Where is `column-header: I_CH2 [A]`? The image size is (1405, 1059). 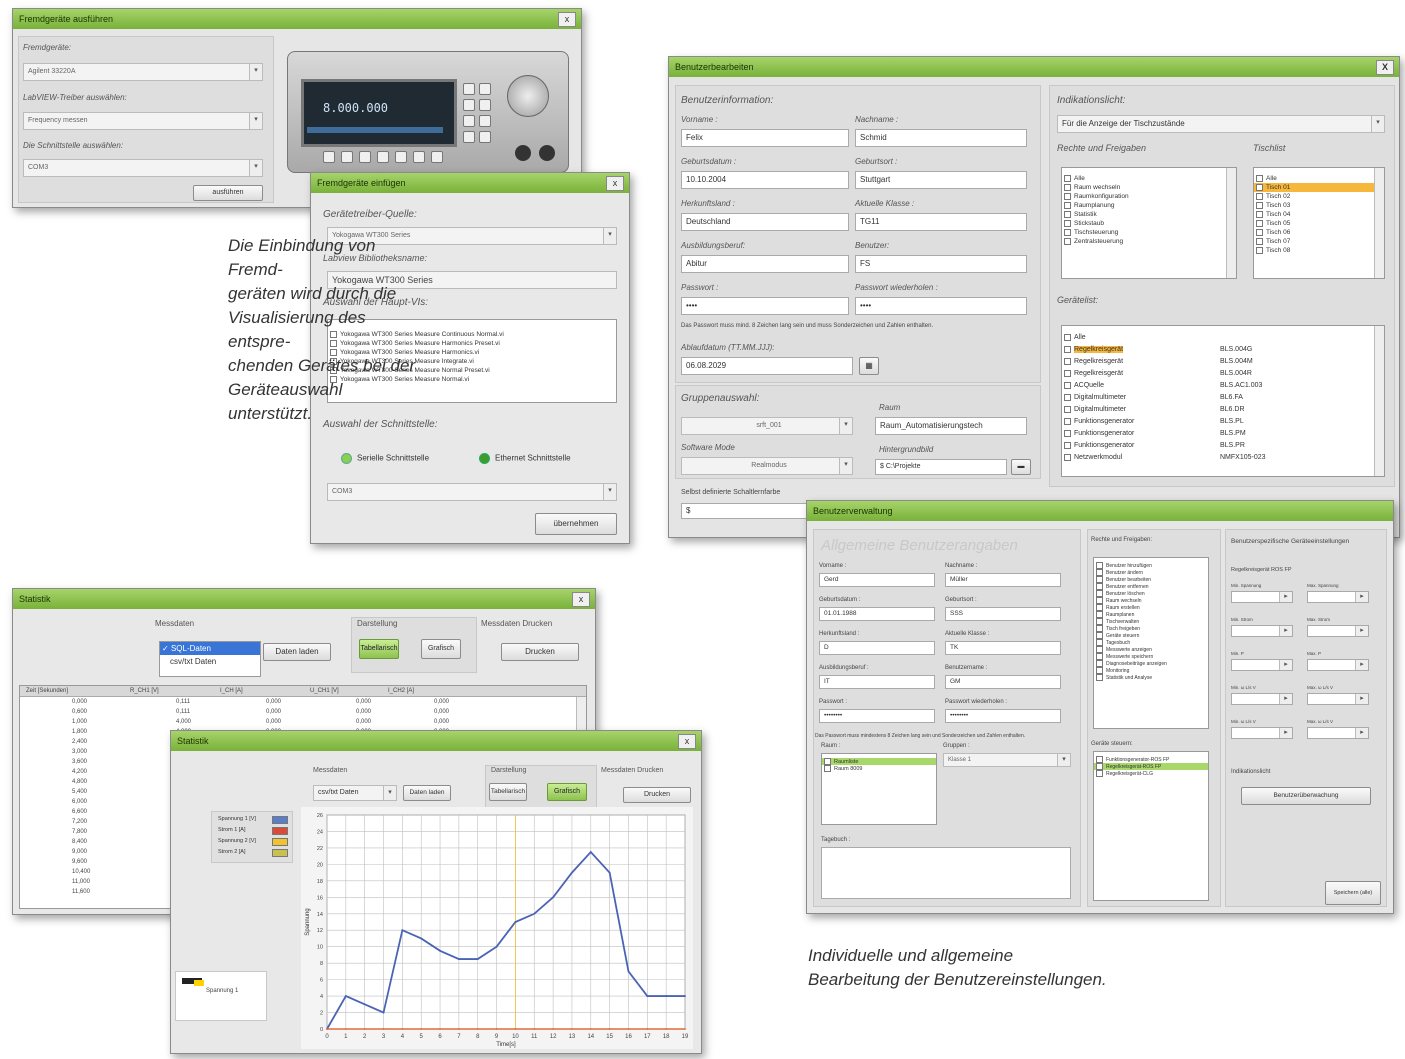 column-header: I_CH2 [A] is located at coordinates (401, 691).